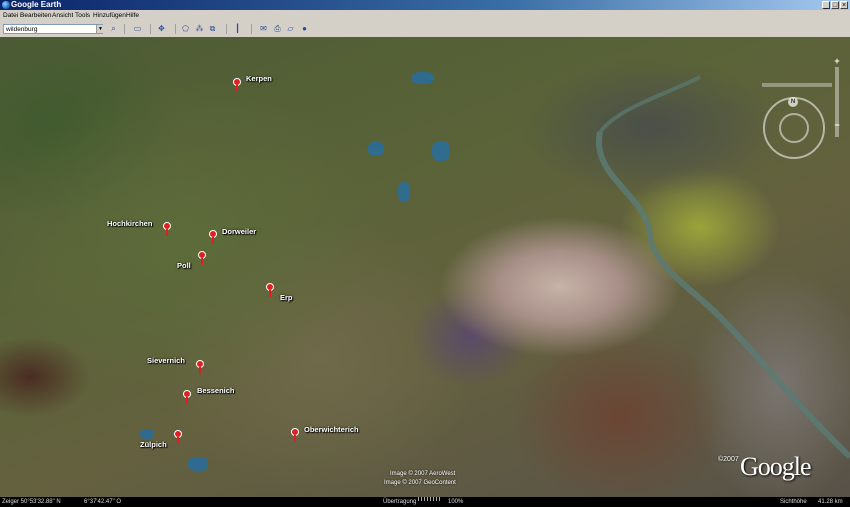 The image size is (850, 507). What do you see at coordinates (830, 502) in the screenshot?
I see `eye-altitude-value: 41.28 km` at bounding box center [830, 502].